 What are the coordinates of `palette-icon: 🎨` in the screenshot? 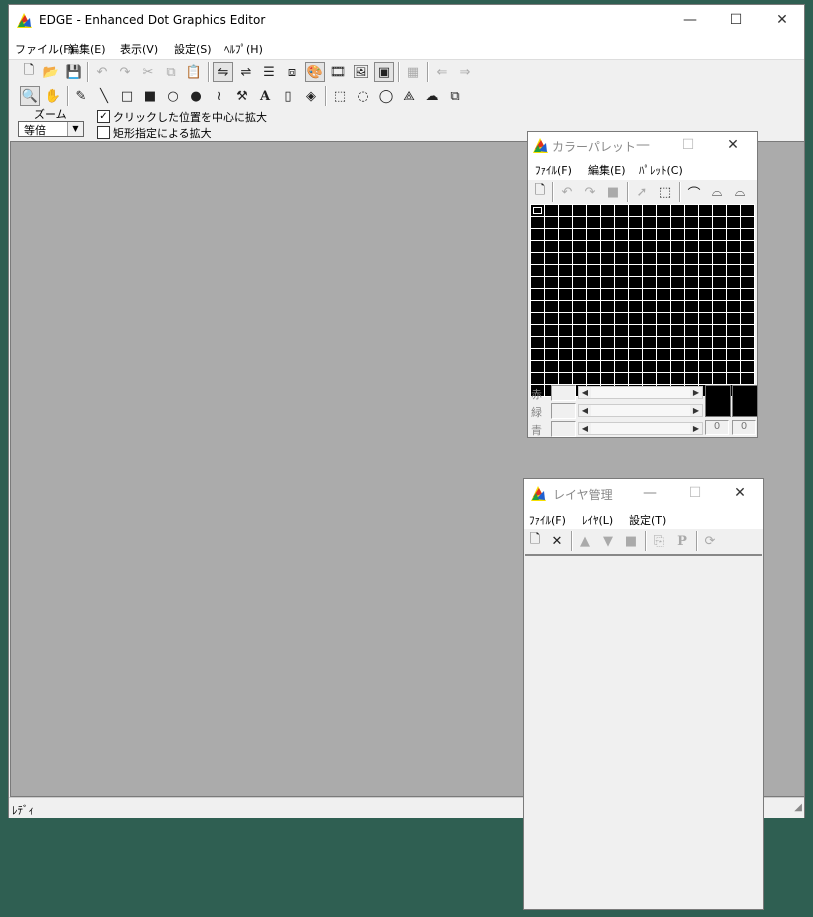 It's located at (315, 72).